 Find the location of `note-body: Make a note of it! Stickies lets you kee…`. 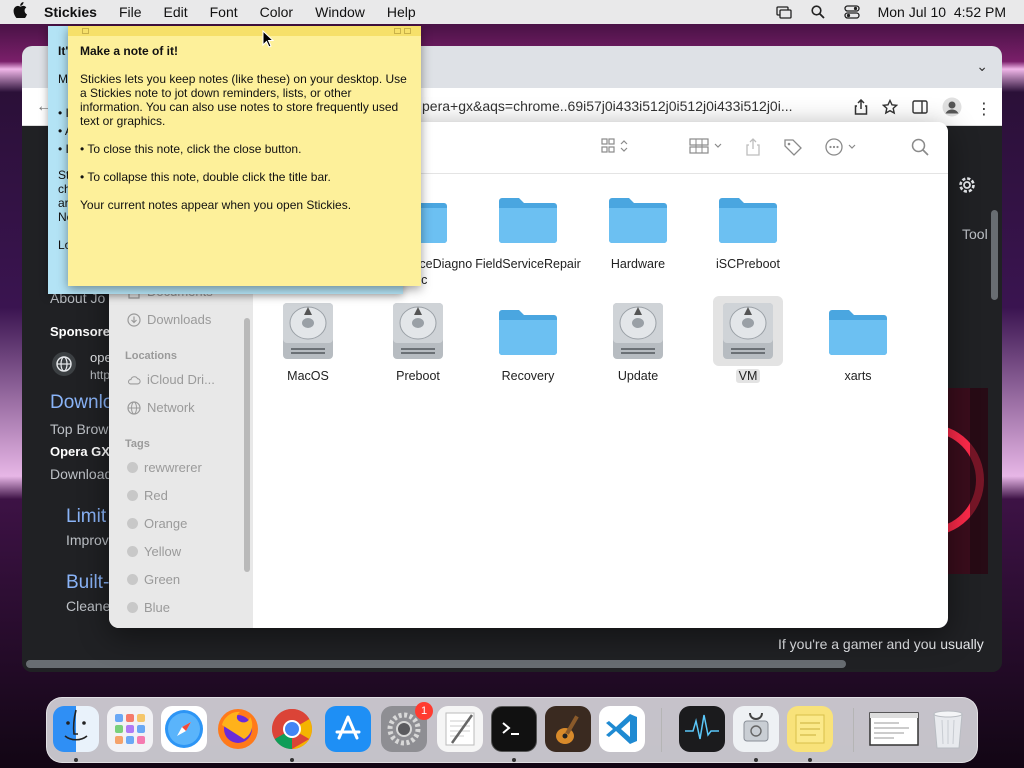

note-body: Make a note of it! Stickies lets you kee… is located at coordinates (244, 124).